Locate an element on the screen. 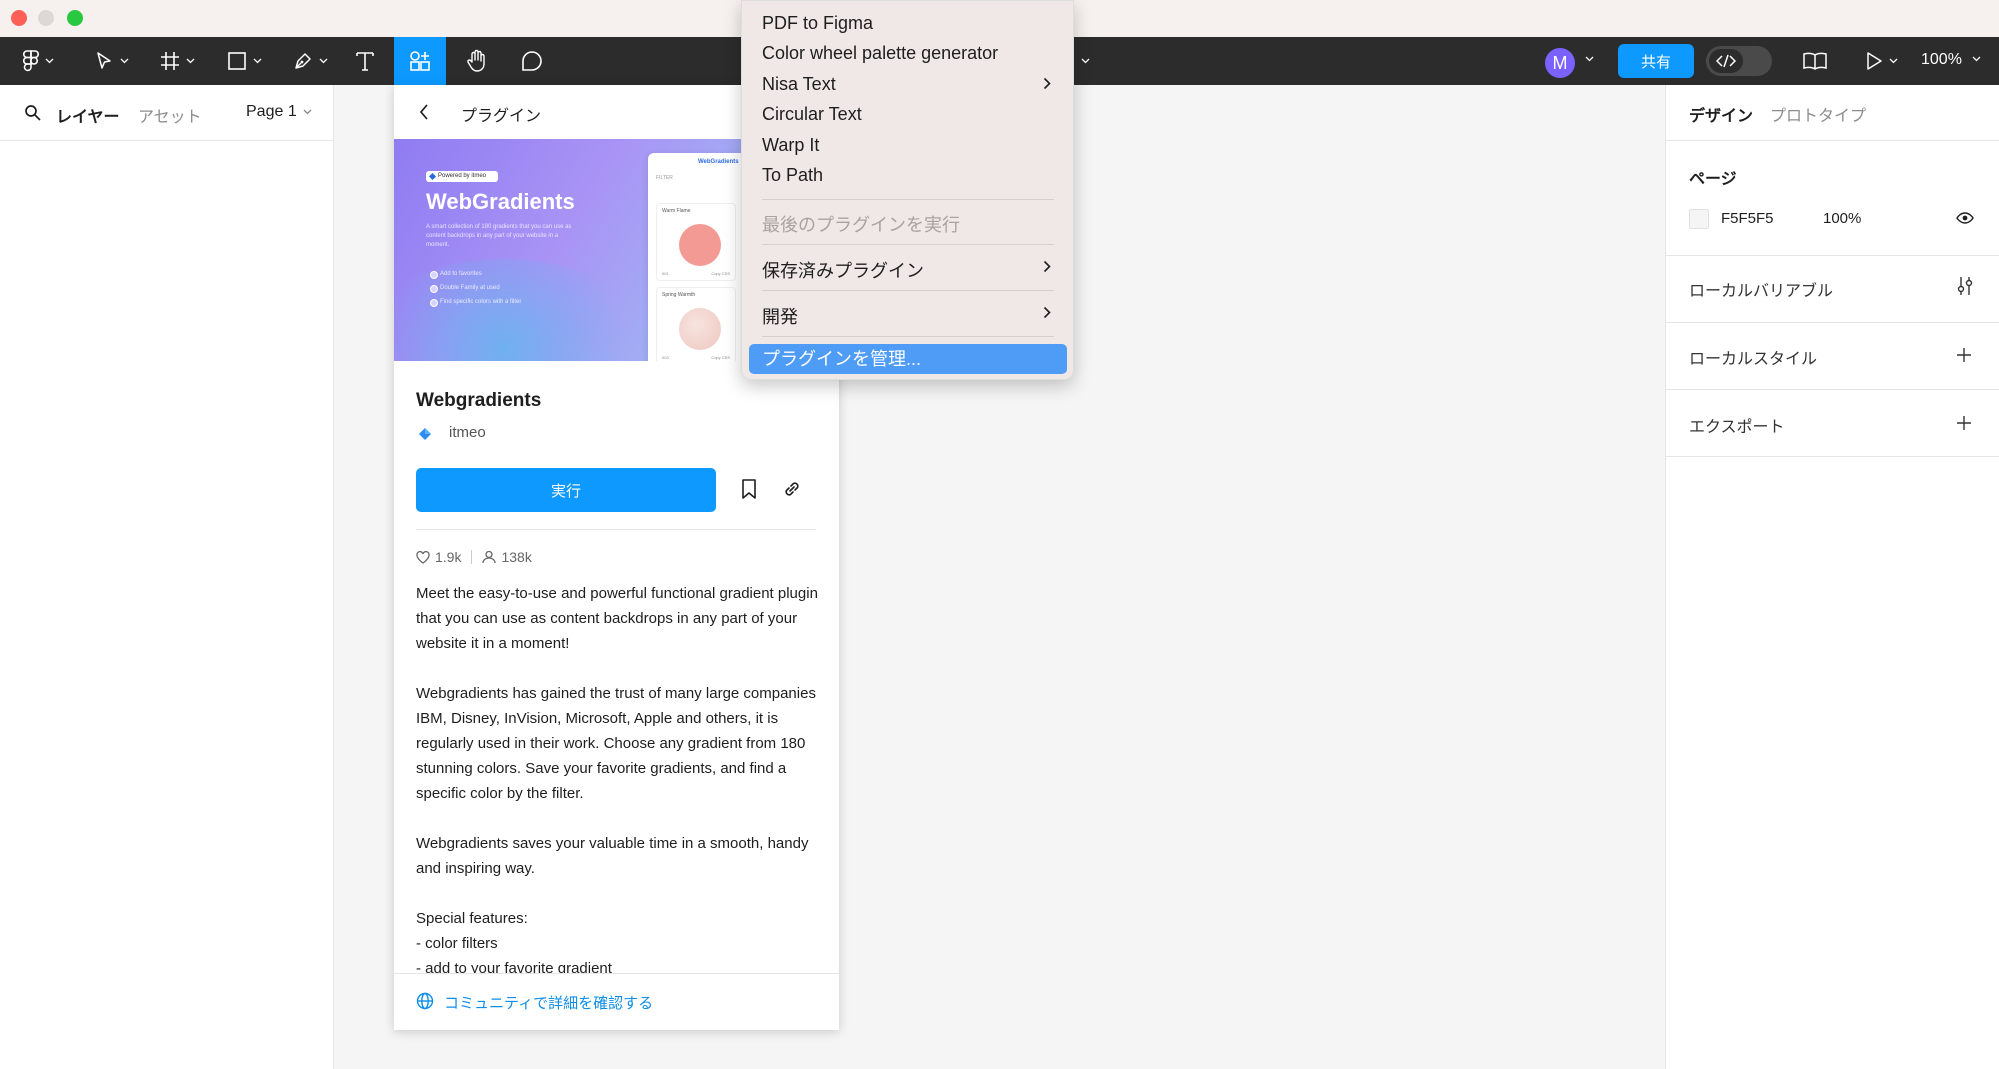 The height and width of the screenshot is (1069, 1999). present-button is located at coordinates (1881, 61).